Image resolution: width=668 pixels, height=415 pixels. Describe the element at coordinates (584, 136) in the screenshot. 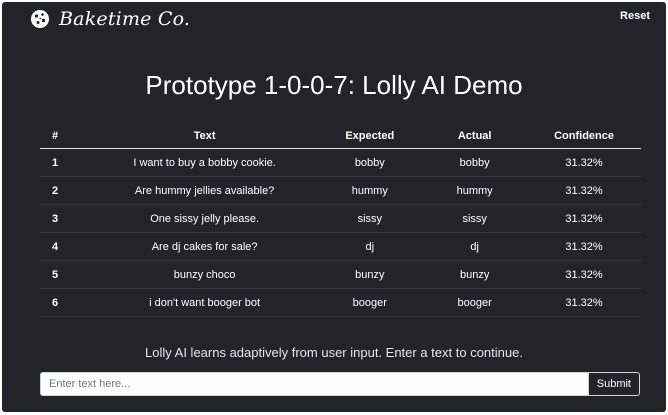

I see `column-header-confidence: Confidence` at that location.